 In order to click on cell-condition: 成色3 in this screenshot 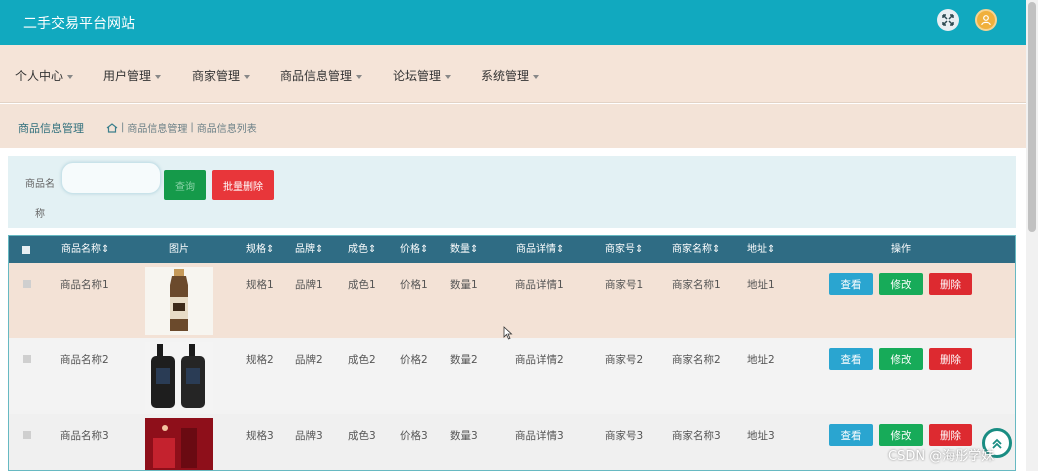, I will do `click(362, 436)`.